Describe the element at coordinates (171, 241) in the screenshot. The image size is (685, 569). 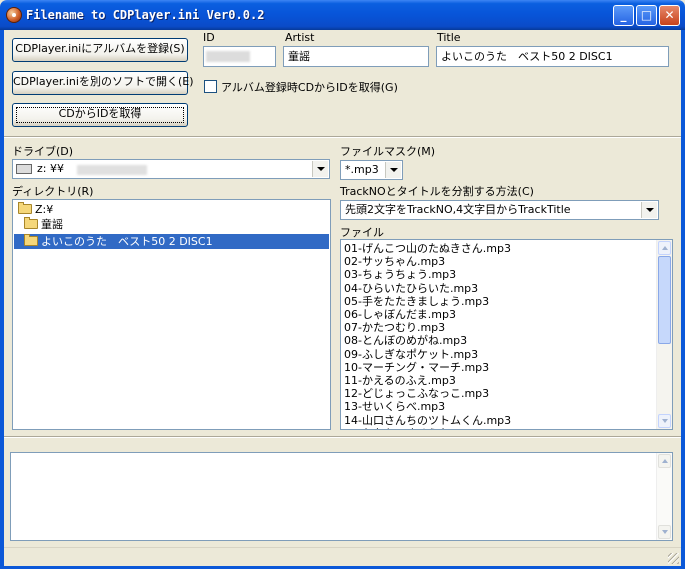
I see `directory-item-selected: よいこのうた ベスト50 2 DISC1` at that location.